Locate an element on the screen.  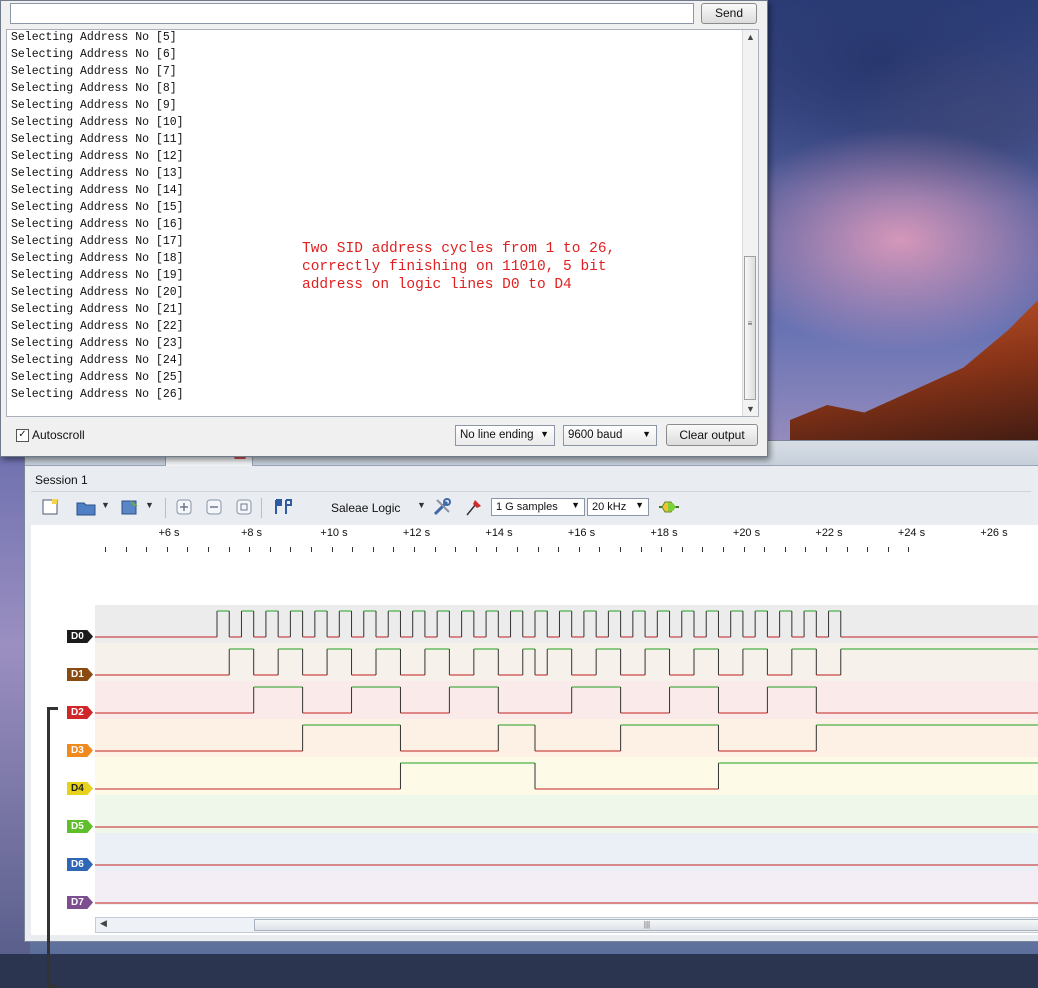
vertical-scrollbar: ▲ ≡ ▼ is located at coordinates (750, 223).